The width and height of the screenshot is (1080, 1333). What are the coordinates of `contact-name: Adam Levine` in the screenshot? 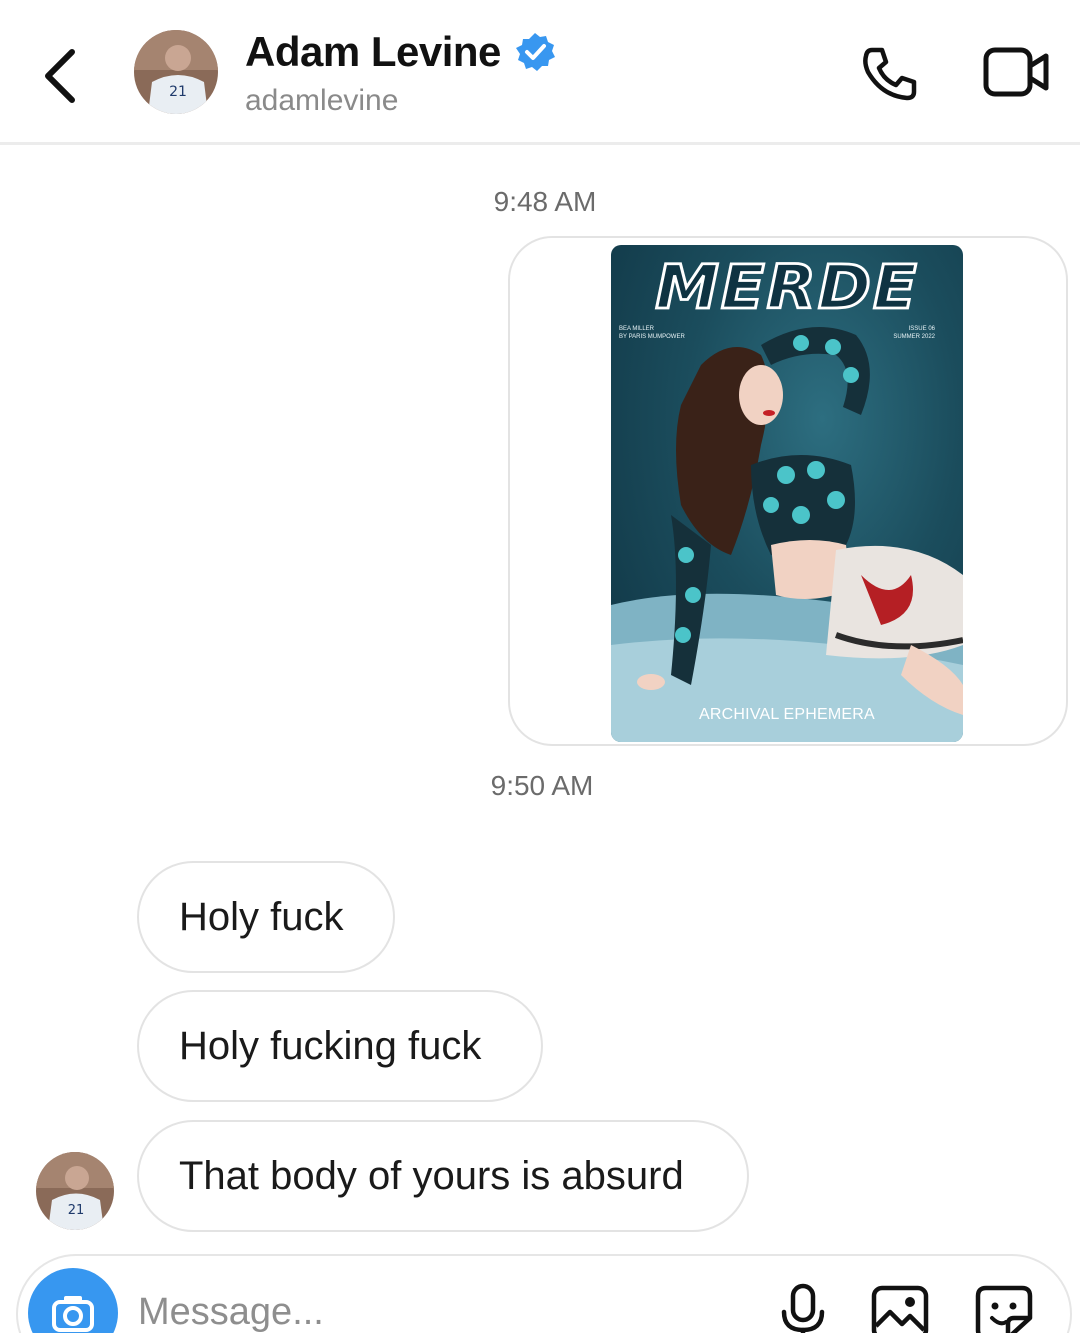 It's located at (373, 52).